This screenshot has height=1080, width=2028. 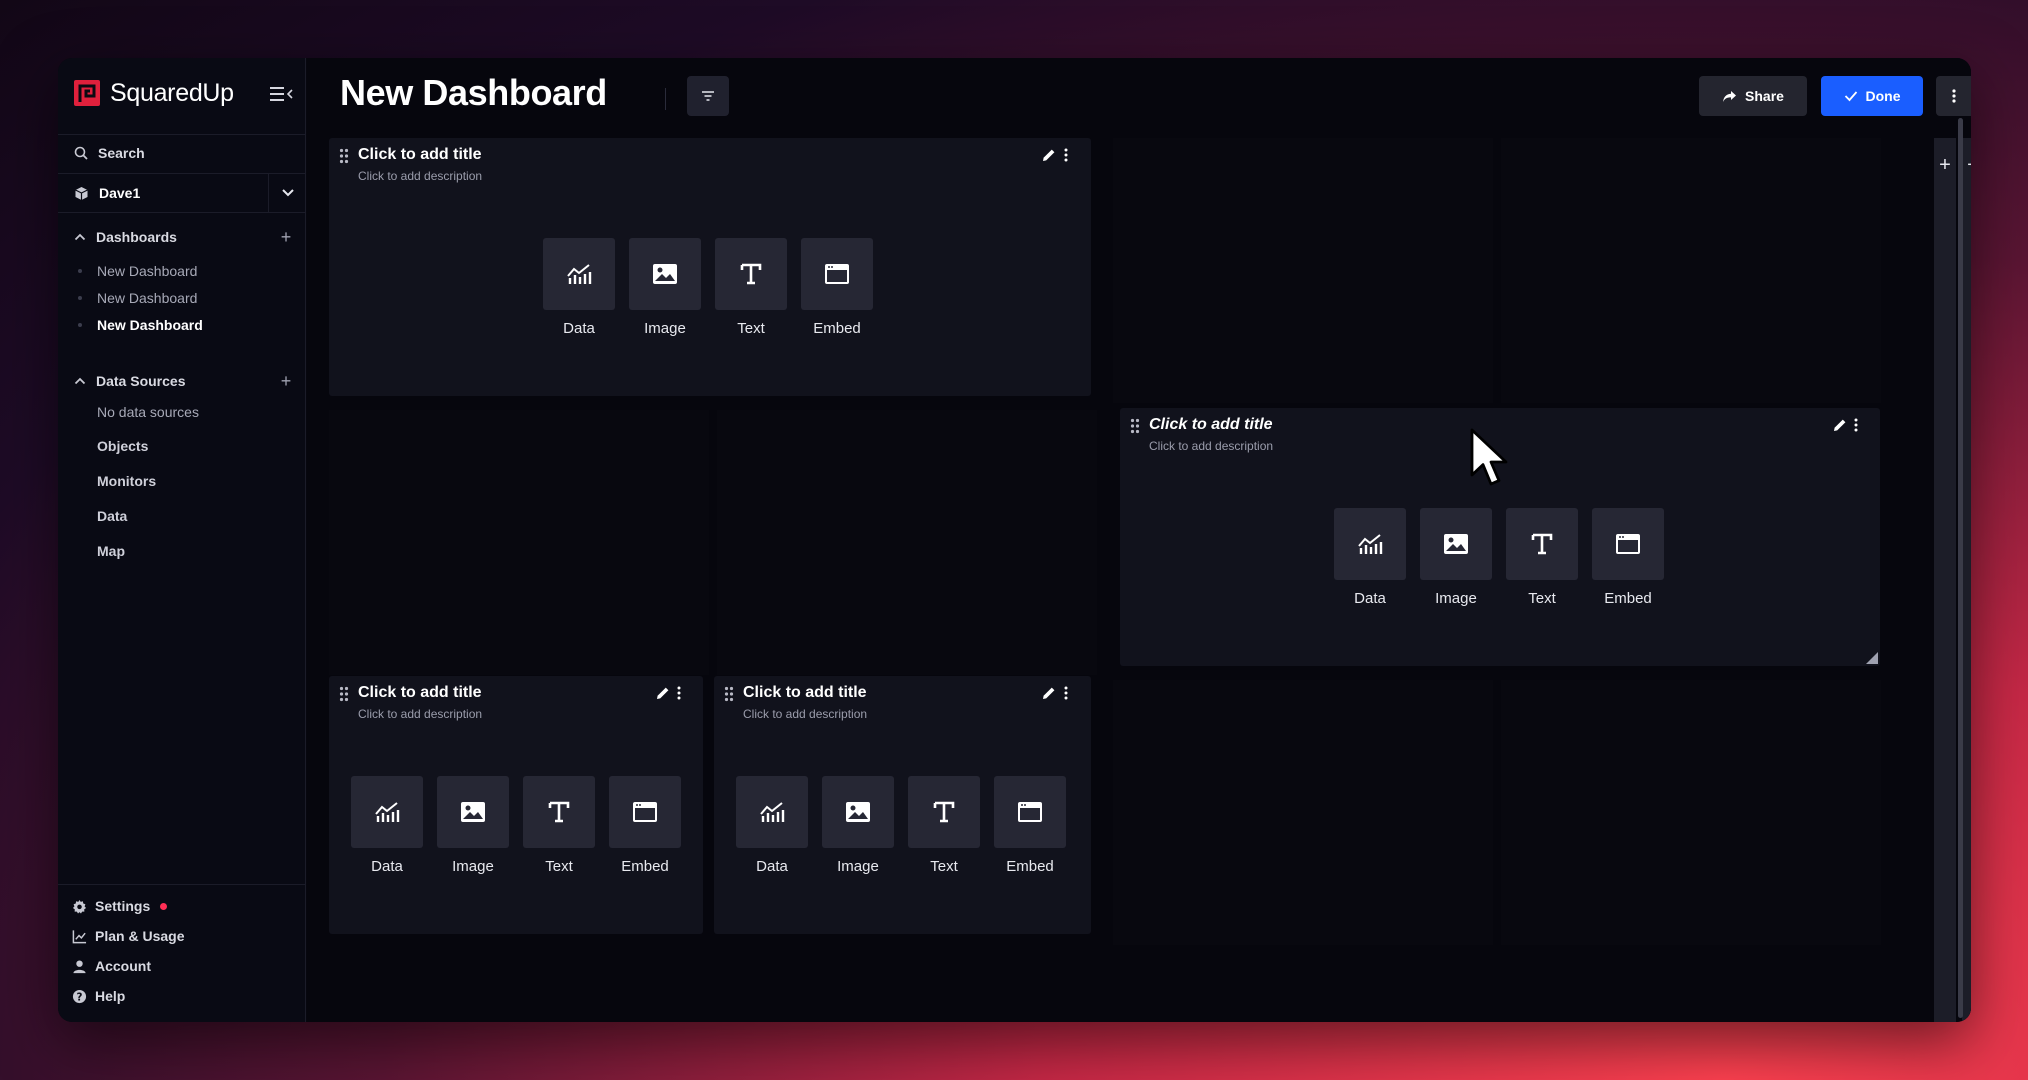 I want to click on data-option-label: Data, so click(x=387, y=866).